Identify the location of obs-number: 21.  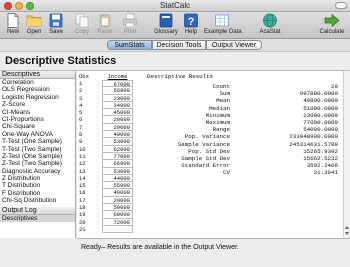
(82, 229).